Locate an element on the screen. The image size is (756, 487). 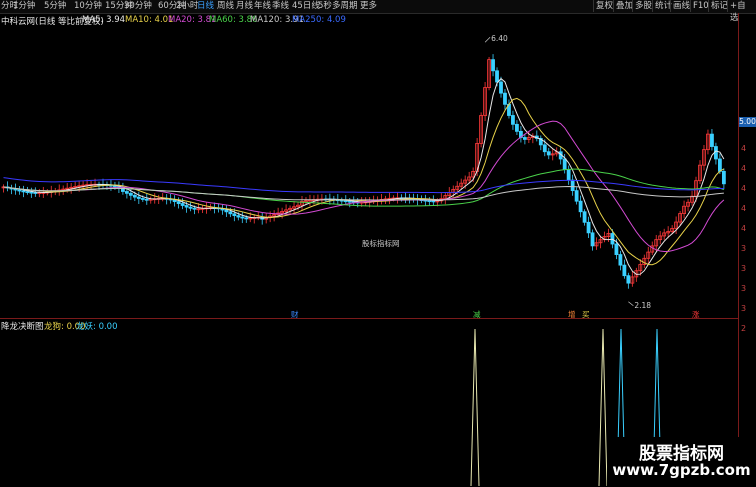
period-tab: 30分钟 is located at coordinates (138, 6).